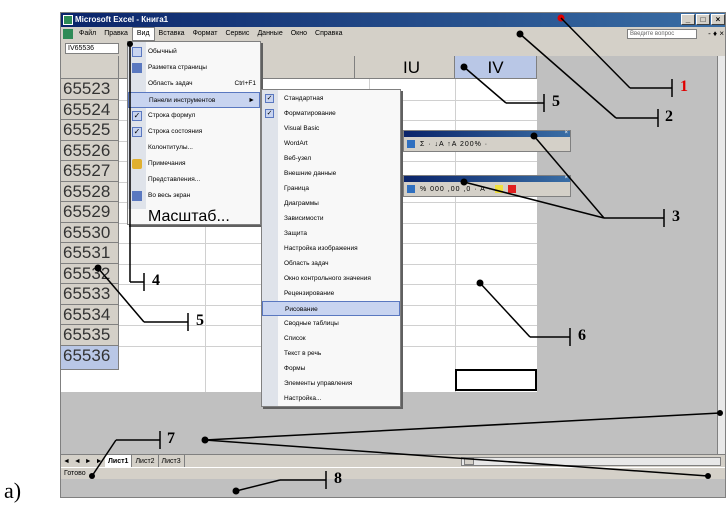 This screenshot has height=509, width=726. I want to click on standard-toolbar-label: Σ · ↓A ↑A 200% ·, so click(454, 144).